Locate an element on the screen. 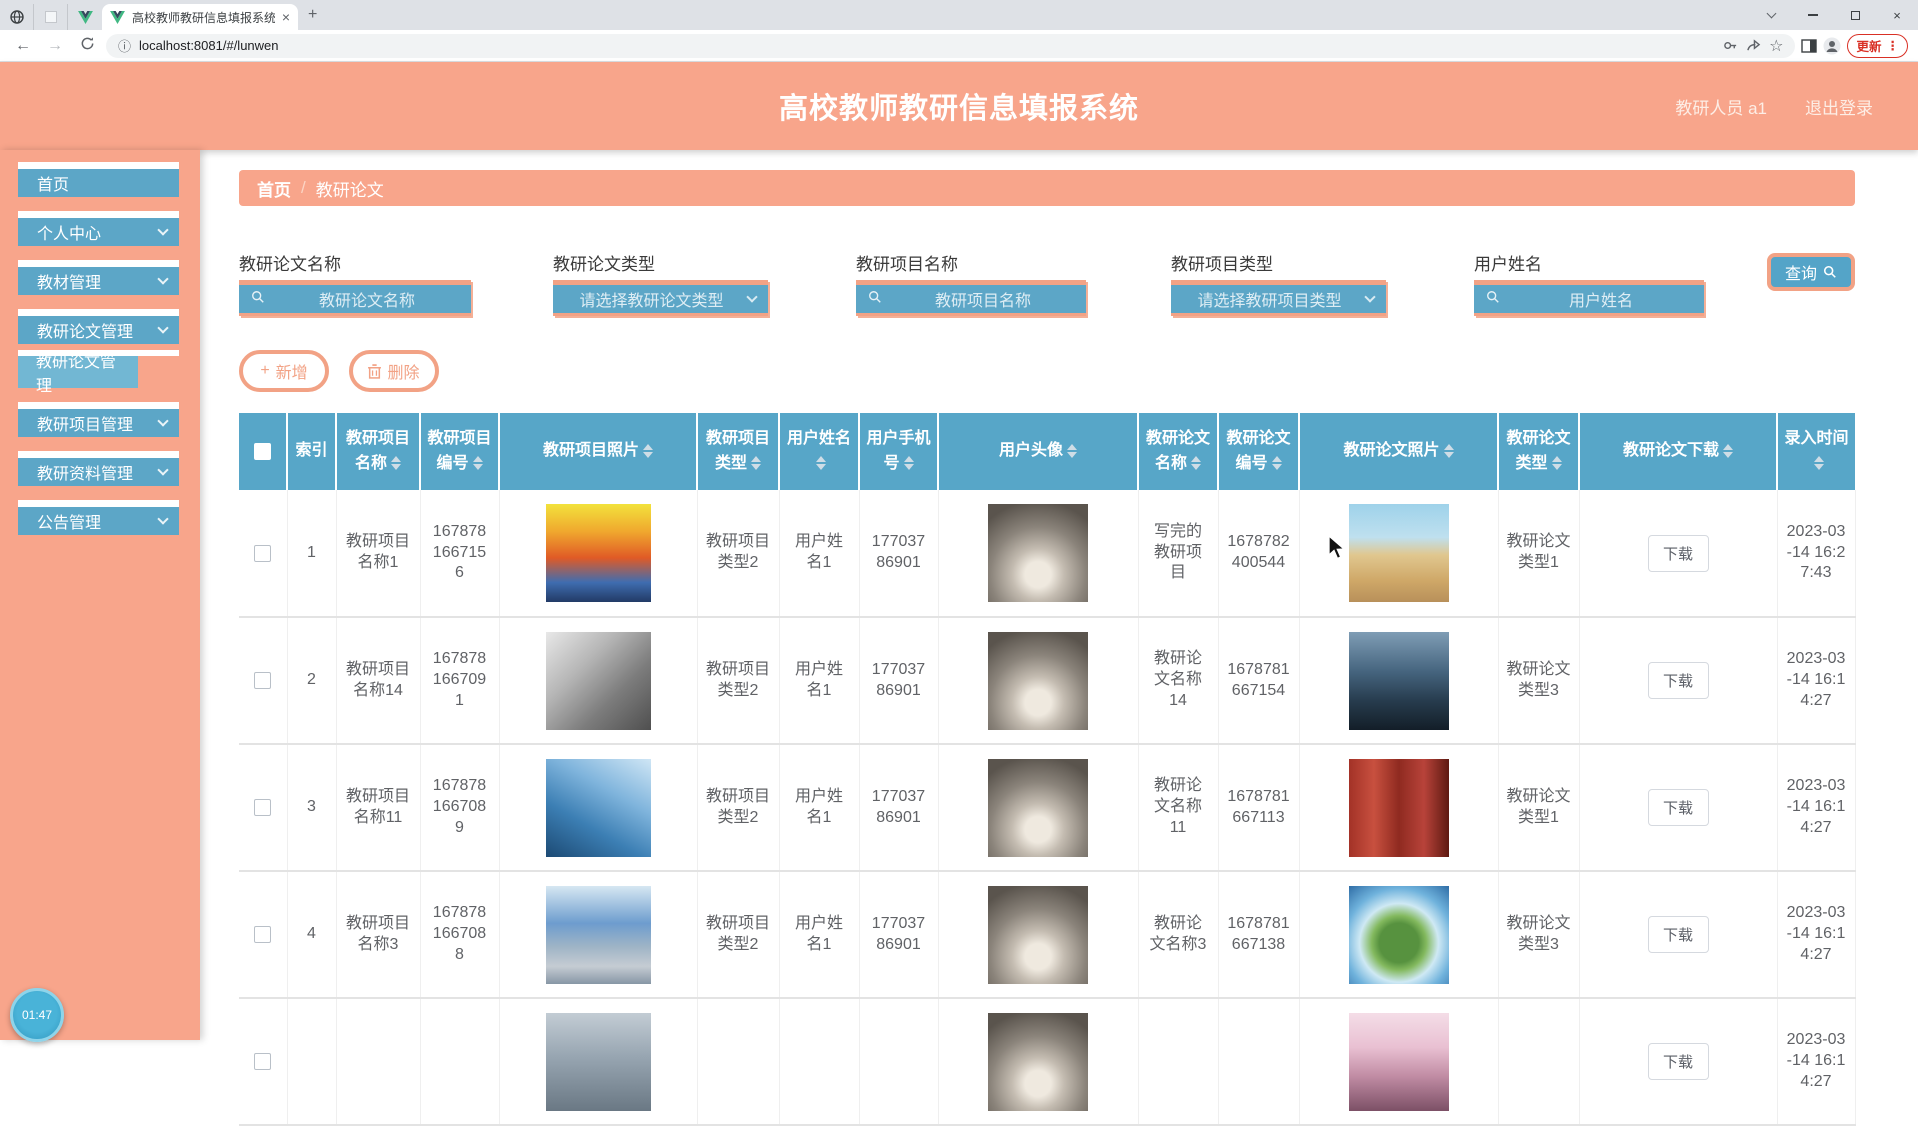 The image size is (1918, 1126). col-paper_type: 教研论文类型 is located at coordinates (1539, 451).